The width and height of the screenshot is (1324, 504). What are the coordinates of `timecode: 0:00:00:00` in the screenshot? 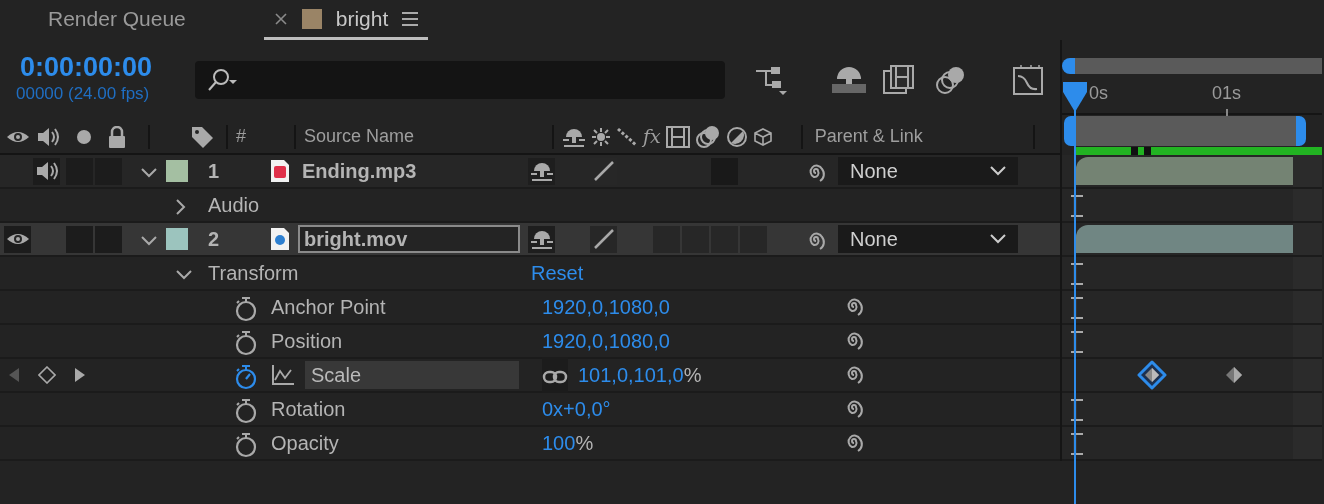 It's located at (105, 67).